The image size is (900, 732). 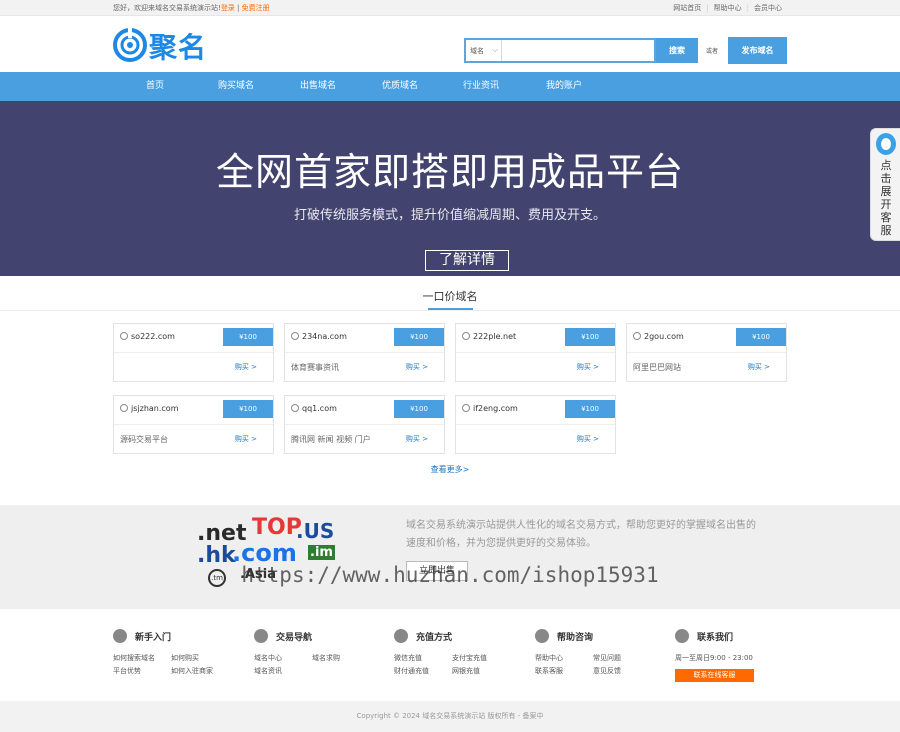 I want to click on footer-col-title: 充值方式, so click(x=434, y=638).